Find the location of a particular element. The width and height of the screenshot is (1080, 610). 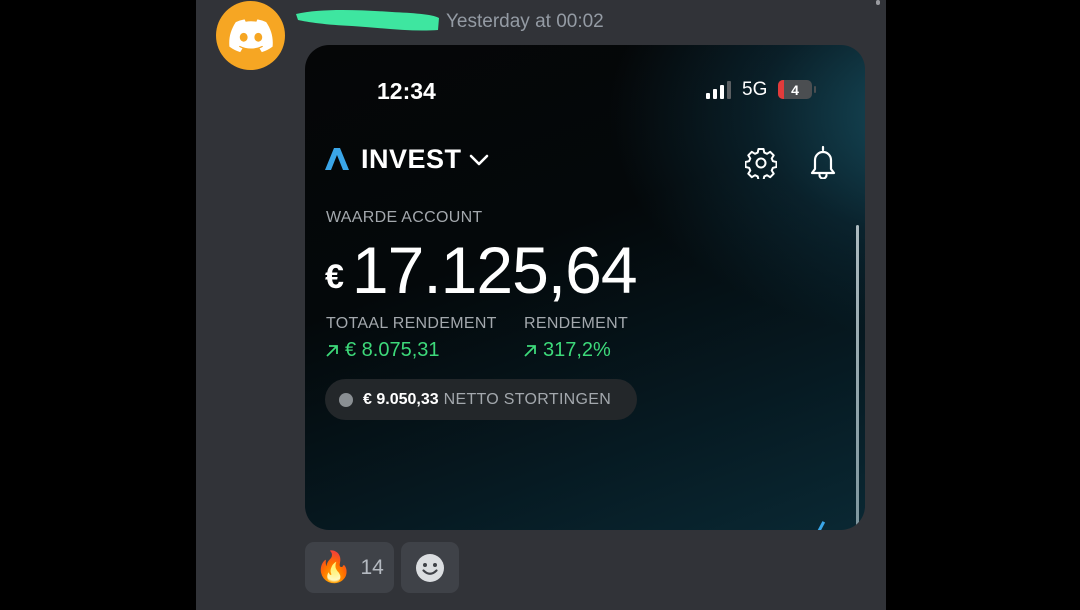

net-deposits-pill: € 9.050,33 NETTO STORTINGEN is located at coordinates (481, 399).